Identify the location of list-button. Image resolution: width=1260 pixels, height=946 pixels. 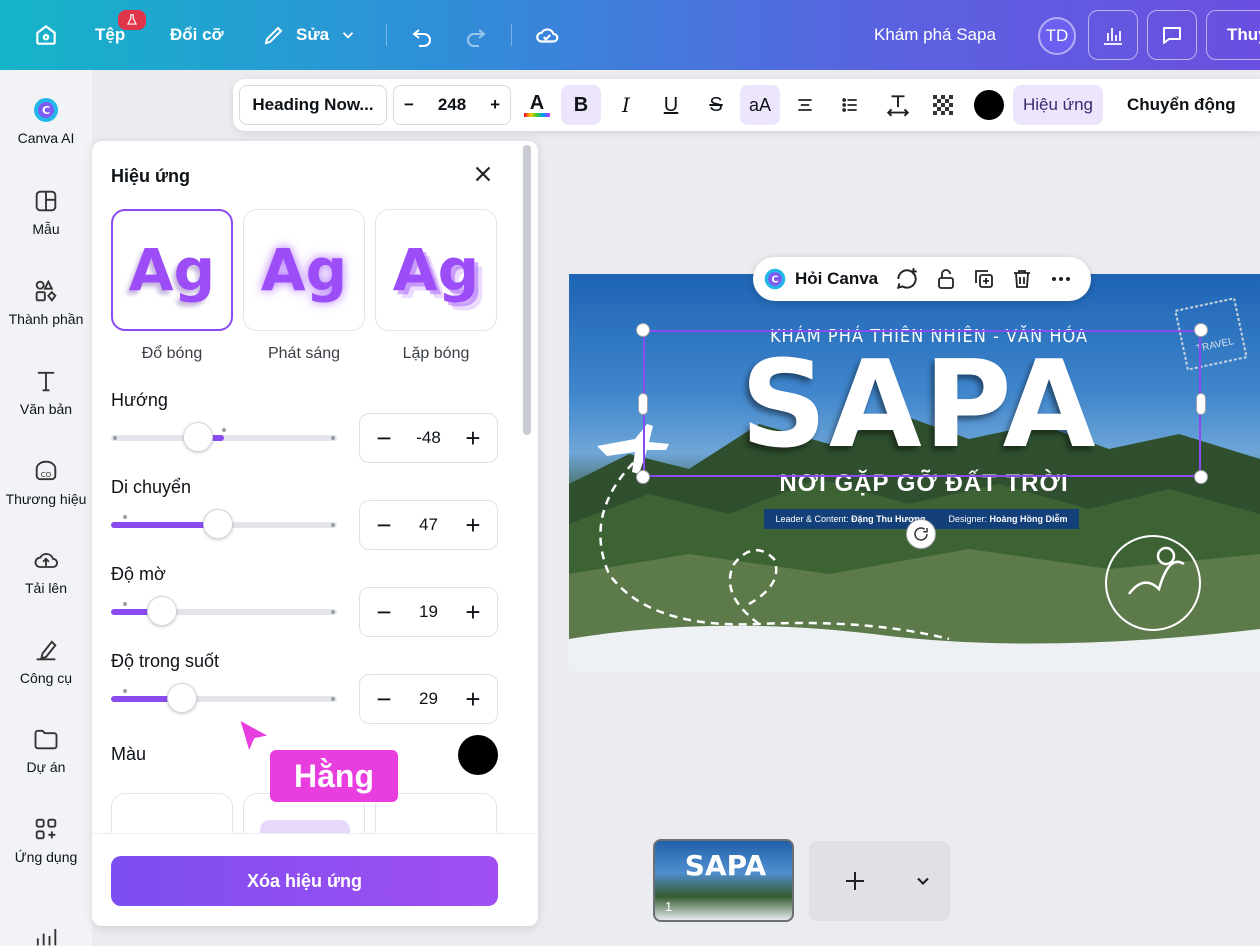
(850, 105).